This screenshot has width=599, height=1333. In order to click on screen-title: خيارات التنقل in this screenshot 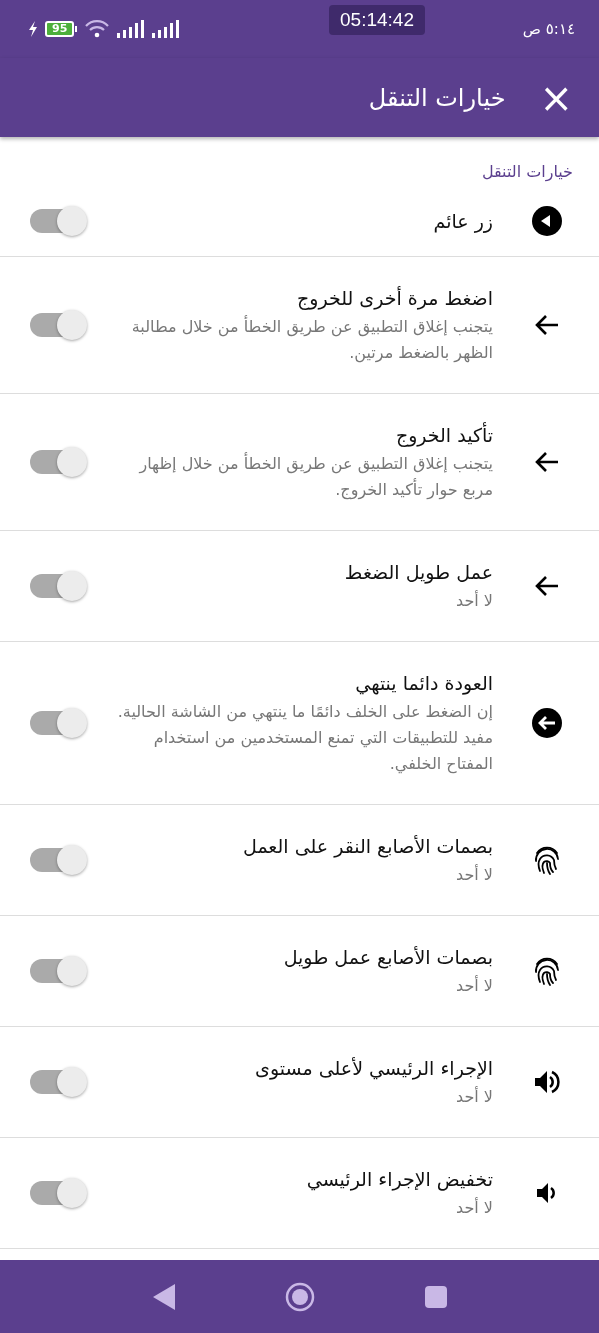, I will do `click(437, 97)`.